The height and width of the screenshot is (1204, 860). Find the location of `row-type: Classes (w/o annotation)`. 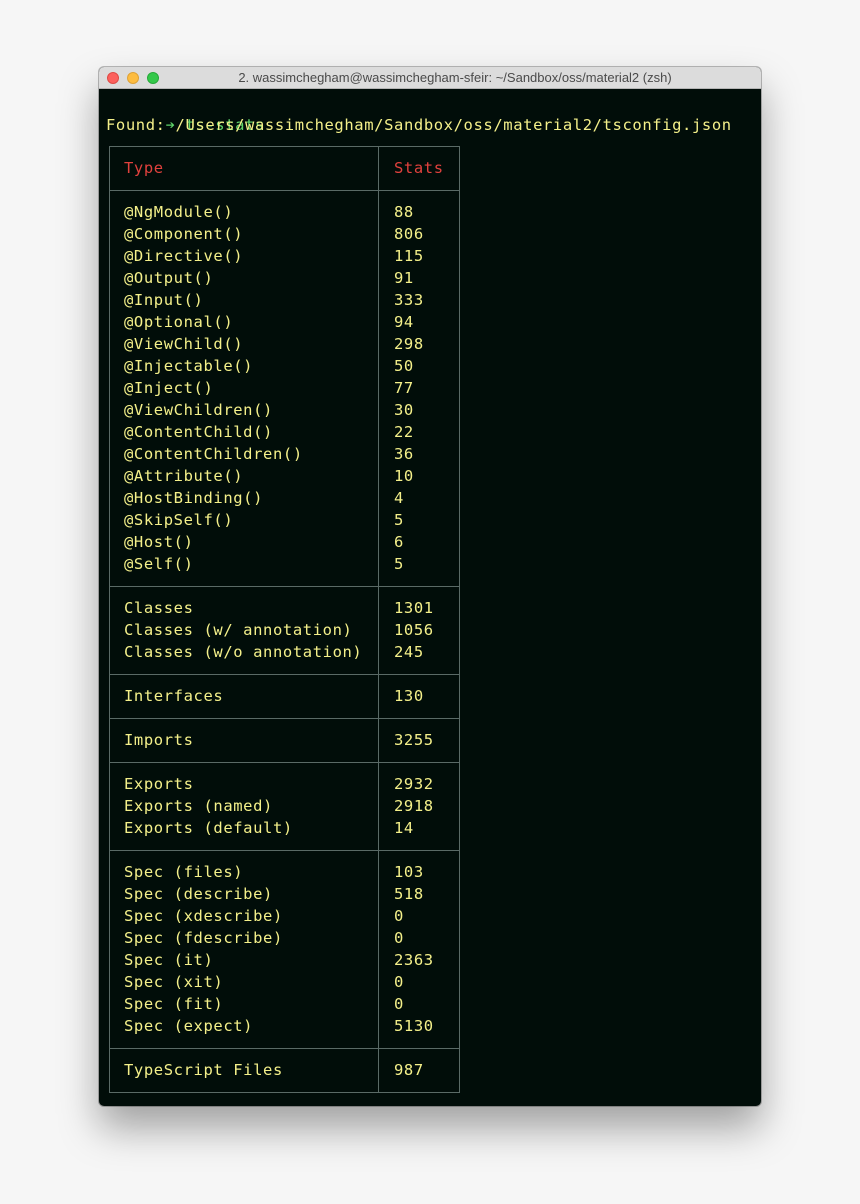

row-type: Classes (w/o annotation) is located at coordinates (243, 652).